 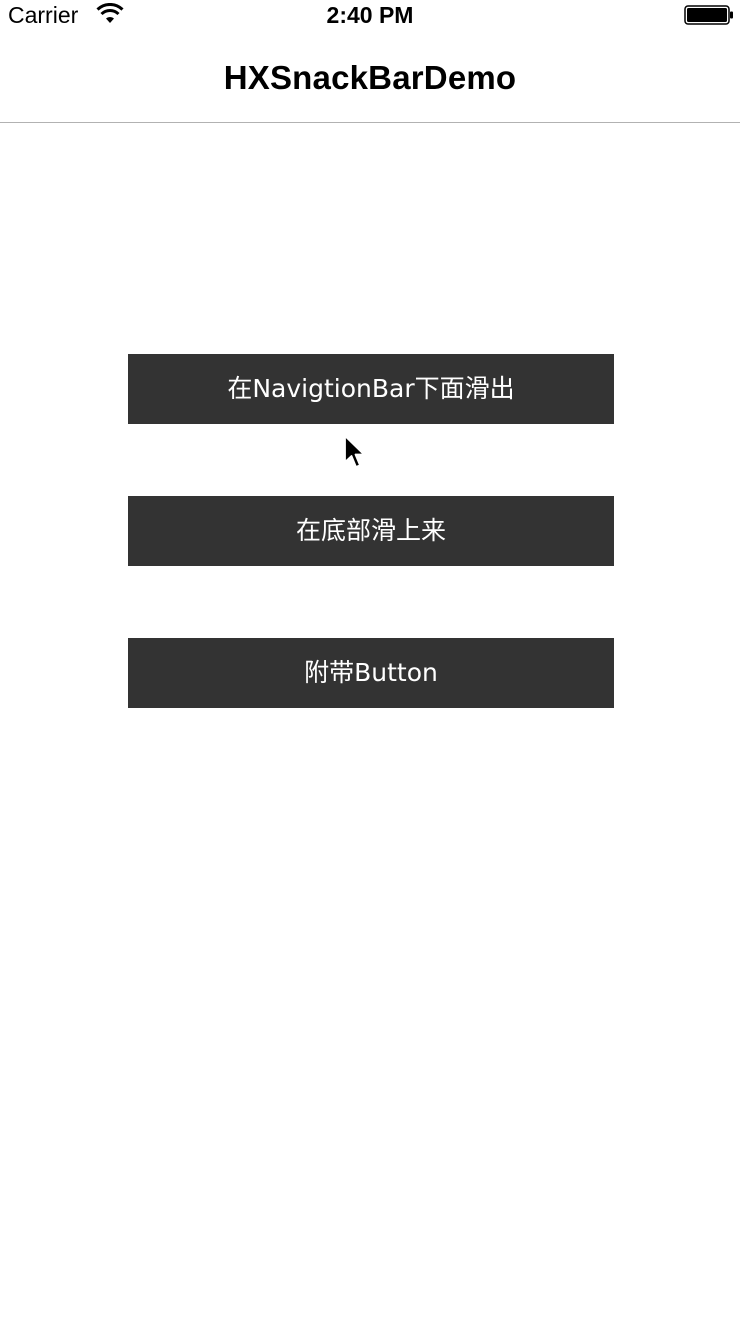 I want to click on with-button-snackbar-button: 附带Button, so click(x=371, y=673).